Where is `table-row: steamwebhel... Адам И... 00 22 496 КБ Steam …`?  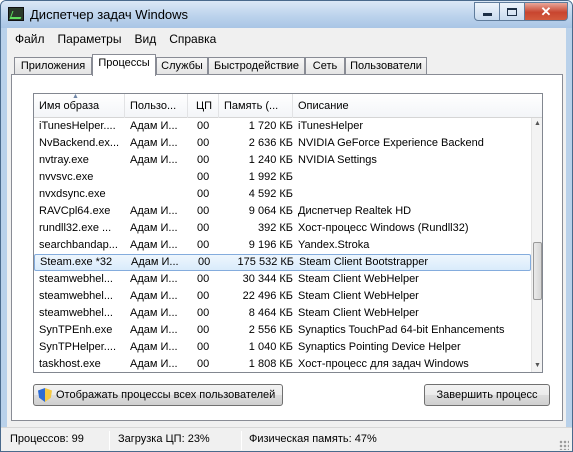 table-row: steamwebhel... Адам И... 00 22 496 КБ Steam … is located at coordinates (282, 296).